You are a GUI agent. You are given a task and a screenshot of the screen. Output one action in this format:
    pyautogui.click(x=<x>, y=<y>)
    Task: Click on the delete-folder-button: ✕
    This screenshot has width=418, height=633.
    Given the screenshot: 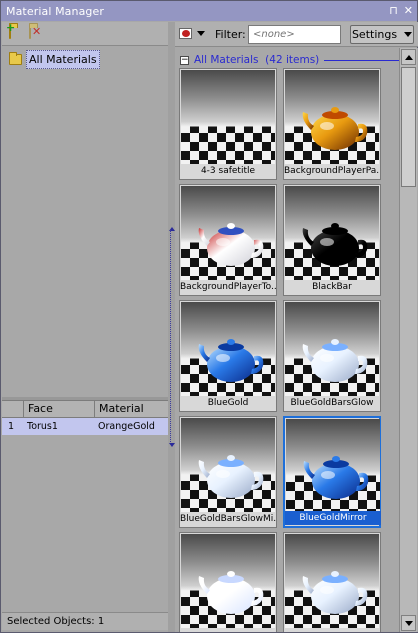 What is the action you would take?
    pyautogui.click(x=36, y=33)
    